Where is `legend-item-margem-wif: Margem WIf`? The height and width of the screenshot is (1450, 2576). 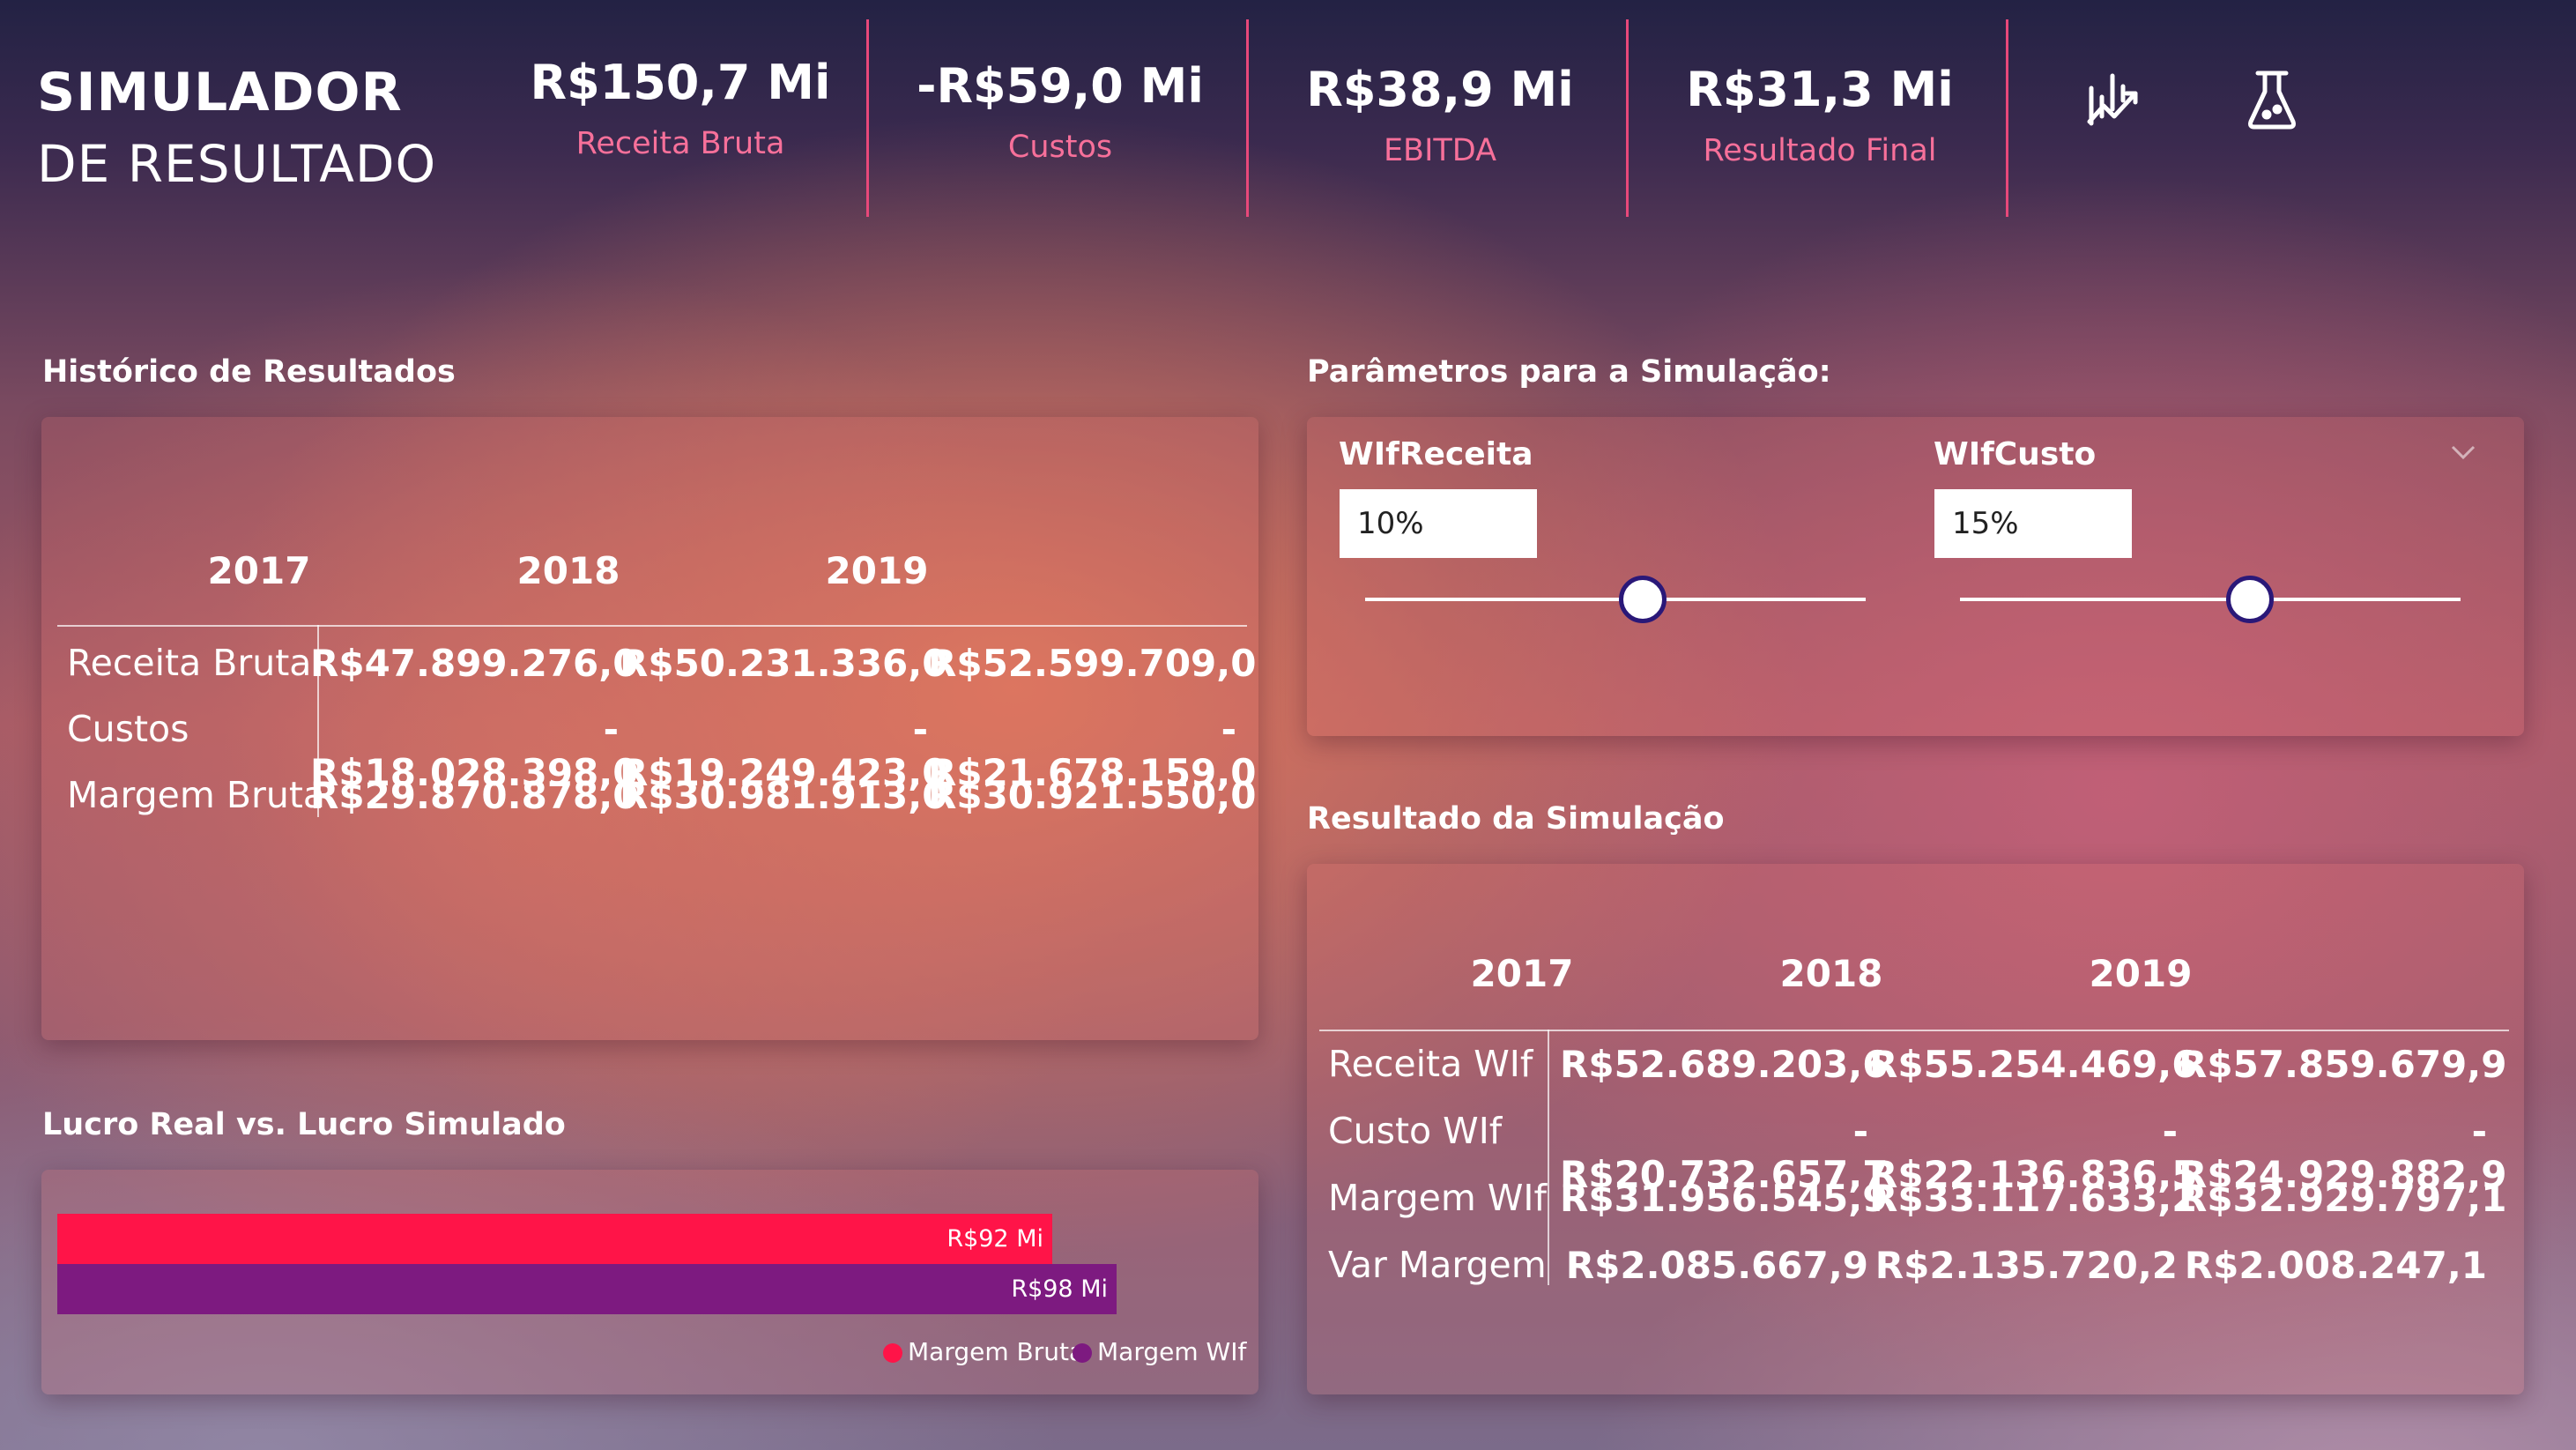 legend-item-margem-wif: Margem WIf is located at coordinates (1159, 1351).